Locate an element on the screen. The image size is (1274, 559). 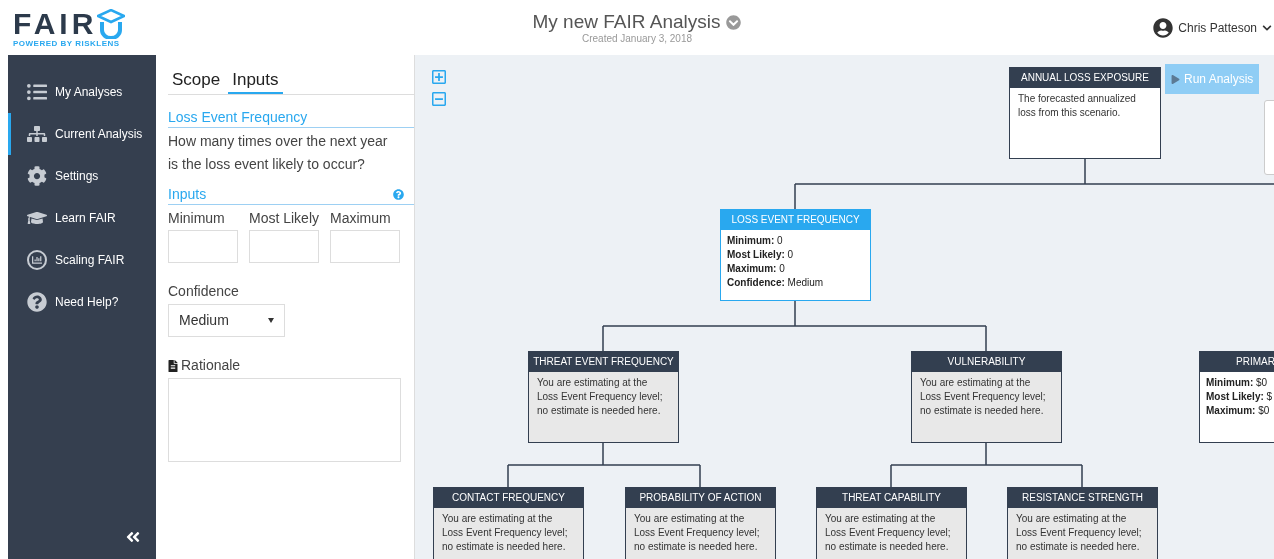
node-value: Minimum: 0 is located at coordinates (755, 241).